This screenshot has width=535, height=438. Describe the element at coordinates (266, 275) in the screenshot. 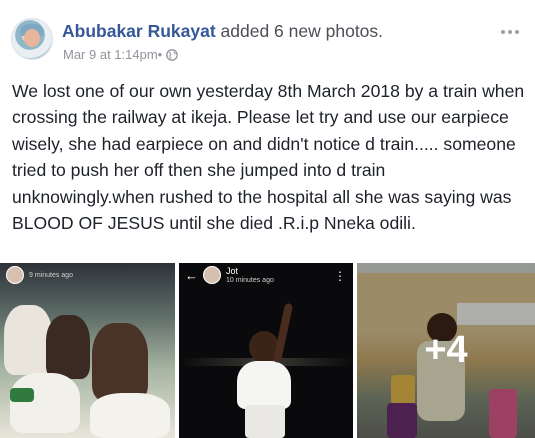

I see `story-header: ← Jot 10 minutes ago` at that location.